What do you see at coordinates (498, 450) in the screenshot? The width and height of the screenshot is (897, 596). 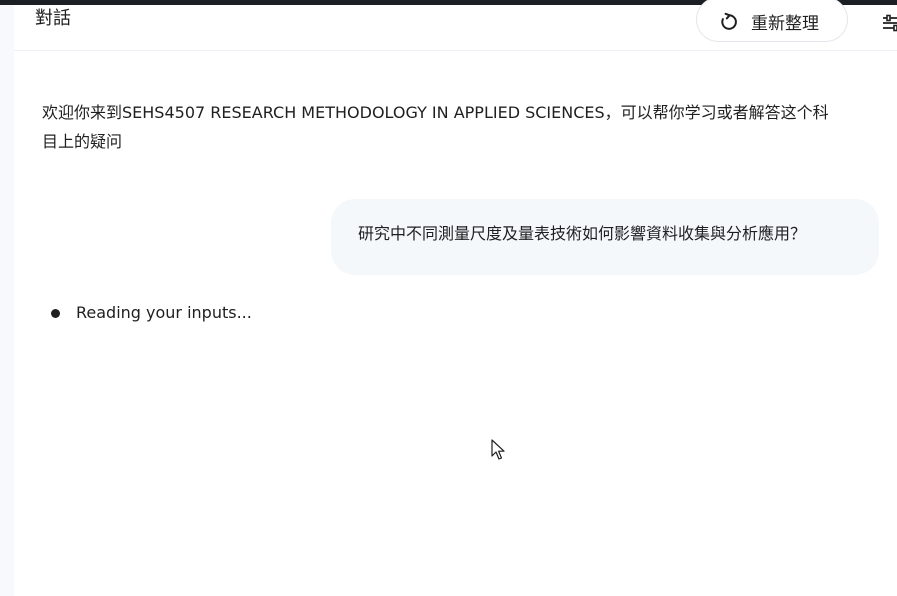 I see `mouse-pointer-icon` at bounding box center [498, 450].